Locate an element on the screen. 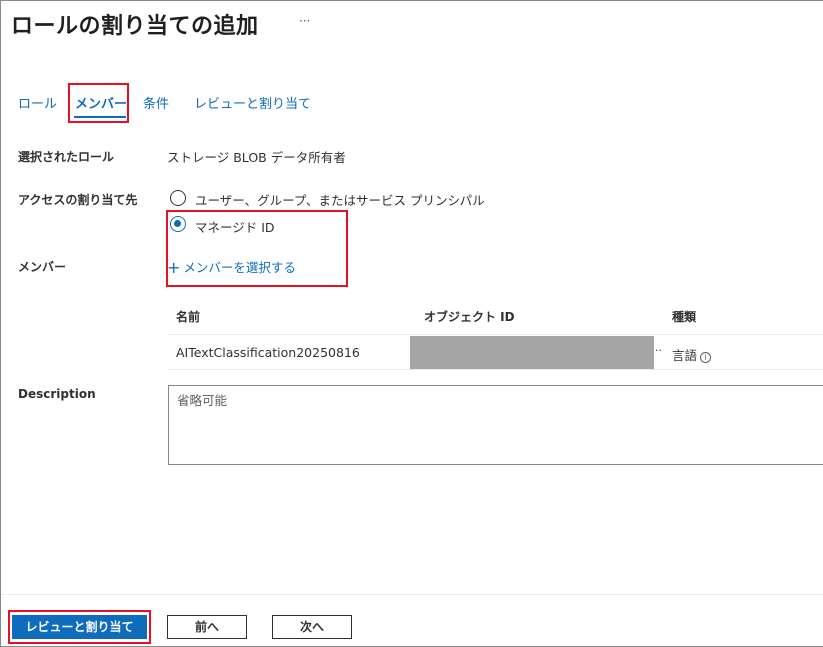 This screenshot has width=823, height=647. more-options-button: ··· is located at coordinates (304, 21).